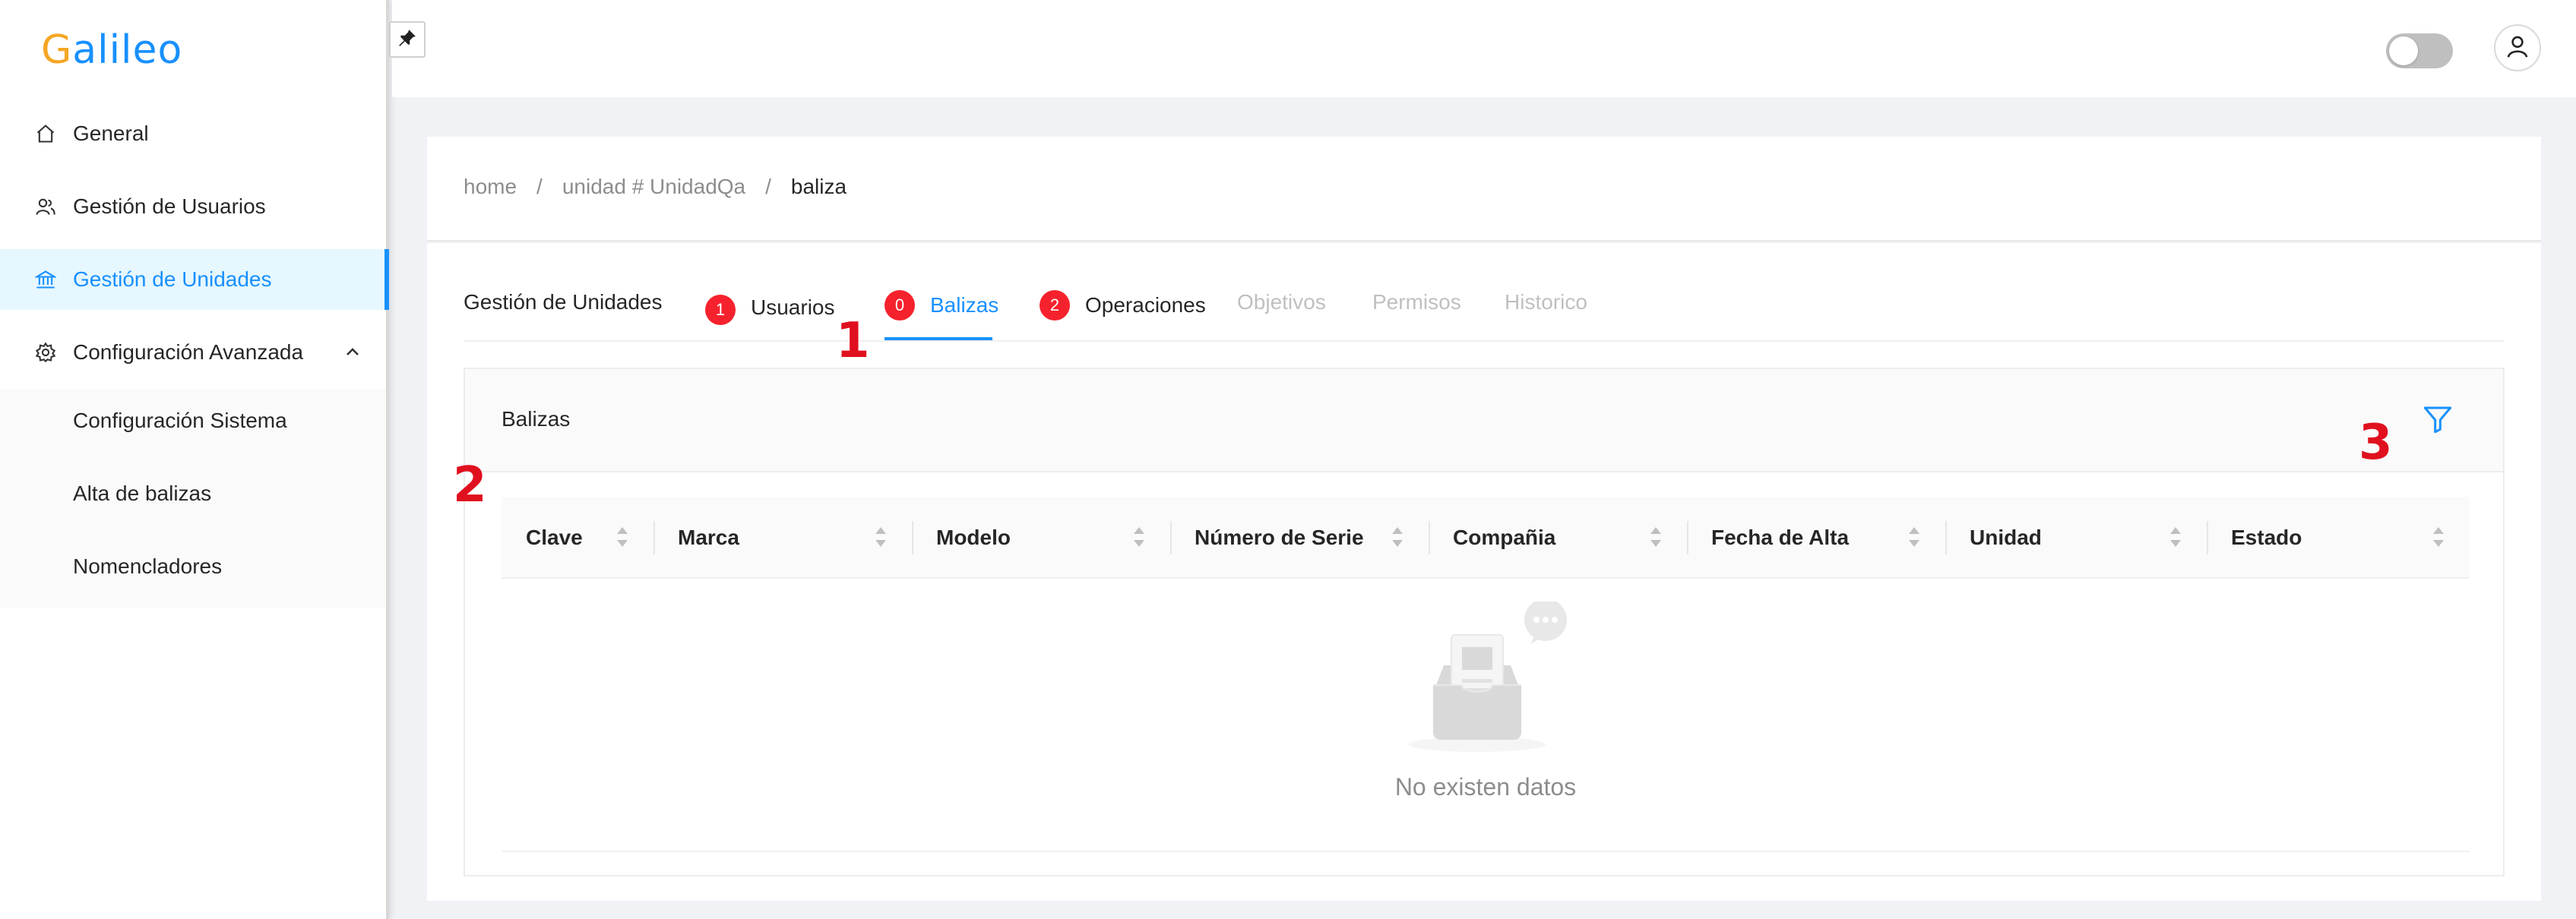 Image resolution: width=2576 pixels, height=919 pixels. I want to click on top-header, so click(1484, 49).